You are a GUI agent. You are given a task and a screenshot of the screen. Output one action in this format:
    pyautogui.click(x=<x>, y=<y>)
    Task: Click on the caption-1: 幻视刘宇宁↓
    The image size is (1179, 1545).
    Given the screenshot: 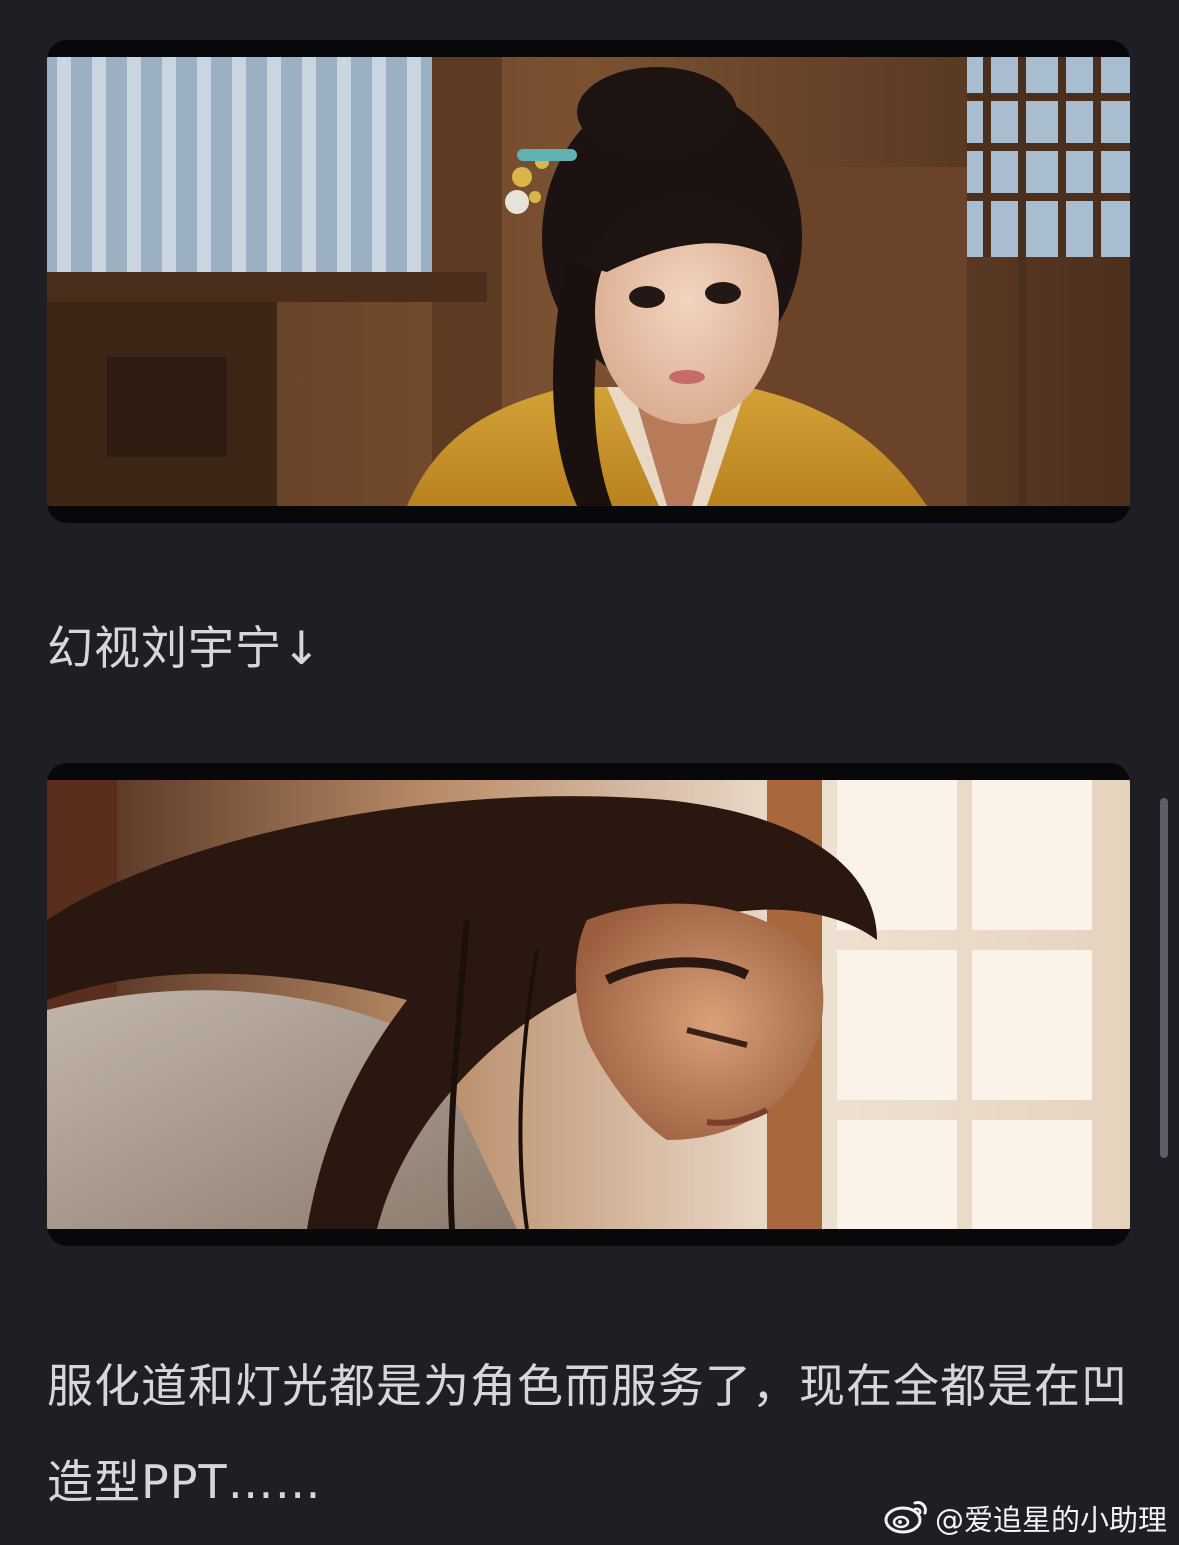 What is the action you would take?
    pyautogui.click(x=184, y=648)
    